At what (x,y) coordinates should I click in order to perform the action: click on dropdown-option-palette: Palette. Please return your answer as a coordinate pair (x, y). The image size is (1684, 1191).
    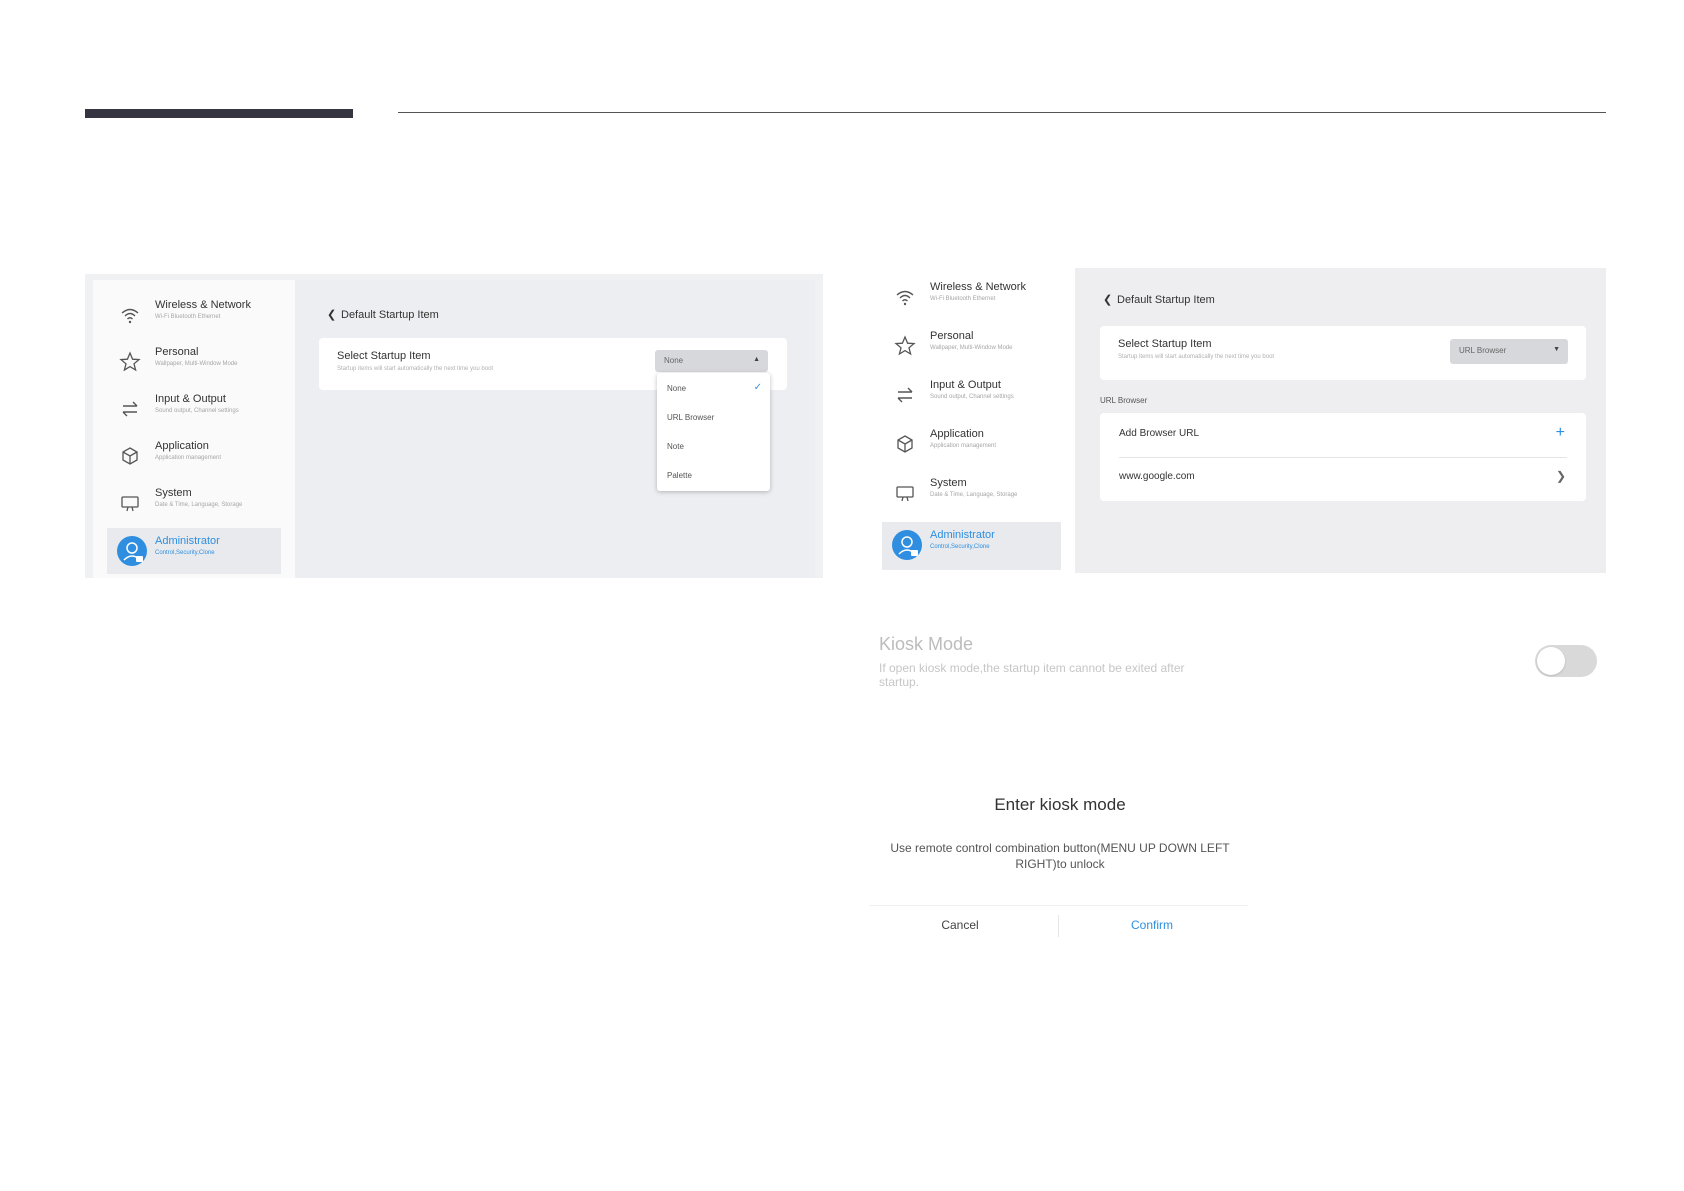
    Looking at the image, I should click on (679, 475).